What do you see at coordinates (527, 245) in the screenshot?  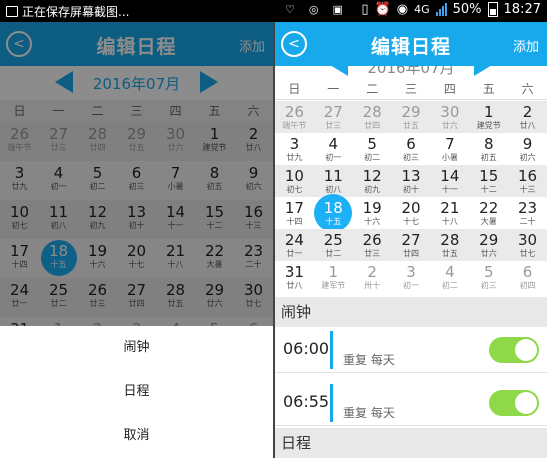 I see `calendar-day: 30 廿七` at bounding box center [527, 245].